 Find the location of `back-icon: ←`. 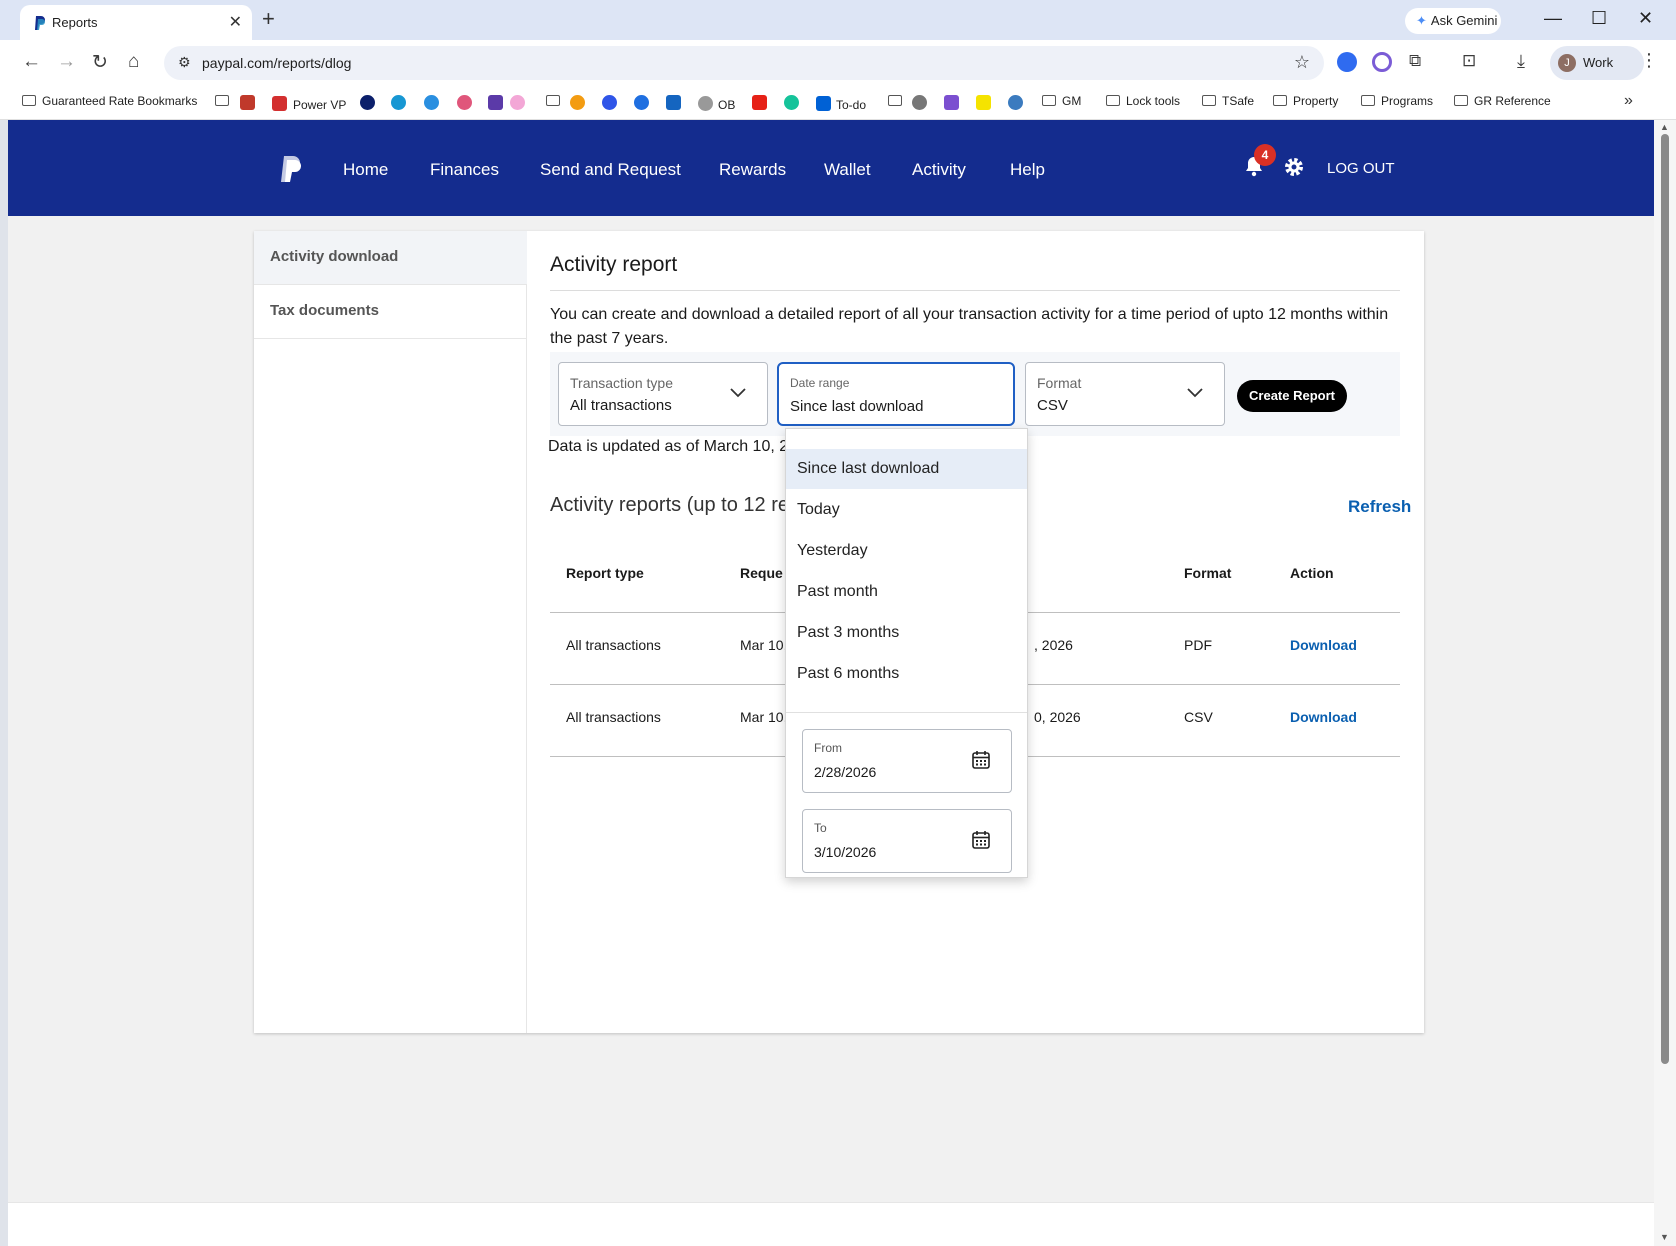

back-icon: ← is located at coordinates (31, 62).